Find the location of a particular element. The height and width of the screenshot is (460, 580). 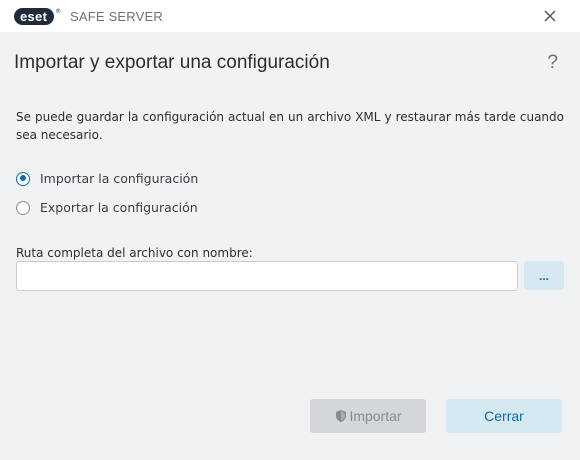

export-option: Exportar la configuración is located at coordinates (107, 207).